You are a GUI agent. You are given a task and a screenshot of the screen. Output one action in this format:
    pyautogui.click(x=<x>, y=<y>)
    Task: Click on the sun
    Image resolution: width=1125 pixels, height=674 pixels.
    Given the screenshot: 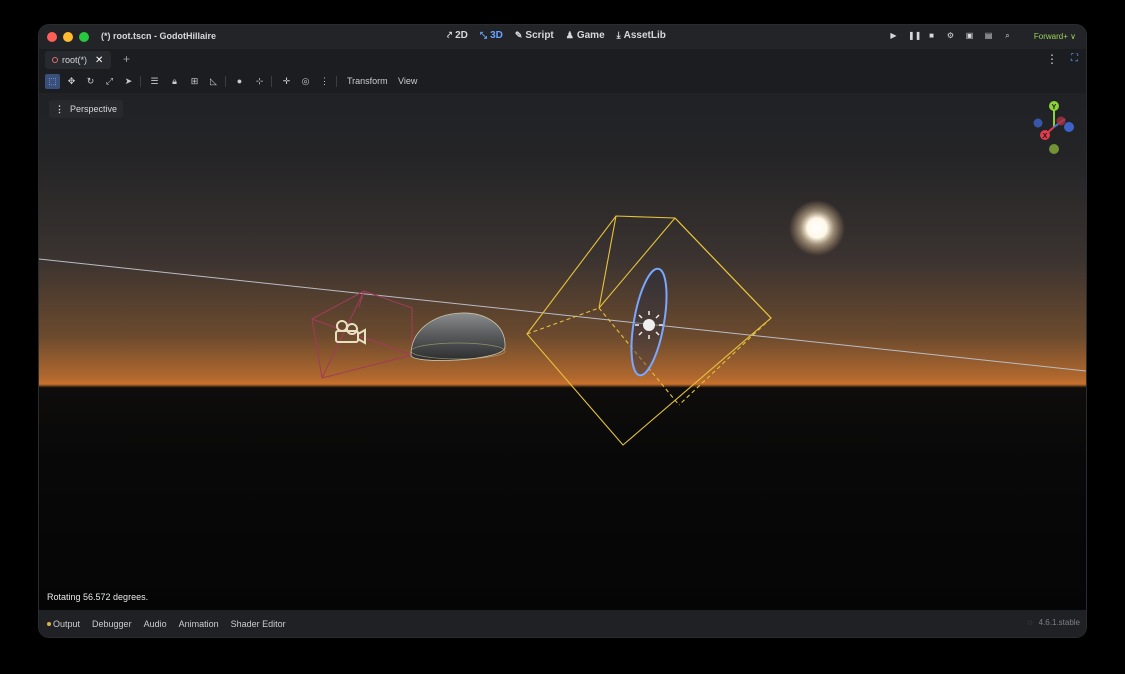 What is the action you would take?
    pyautogui.click(x=817, y=228)
    